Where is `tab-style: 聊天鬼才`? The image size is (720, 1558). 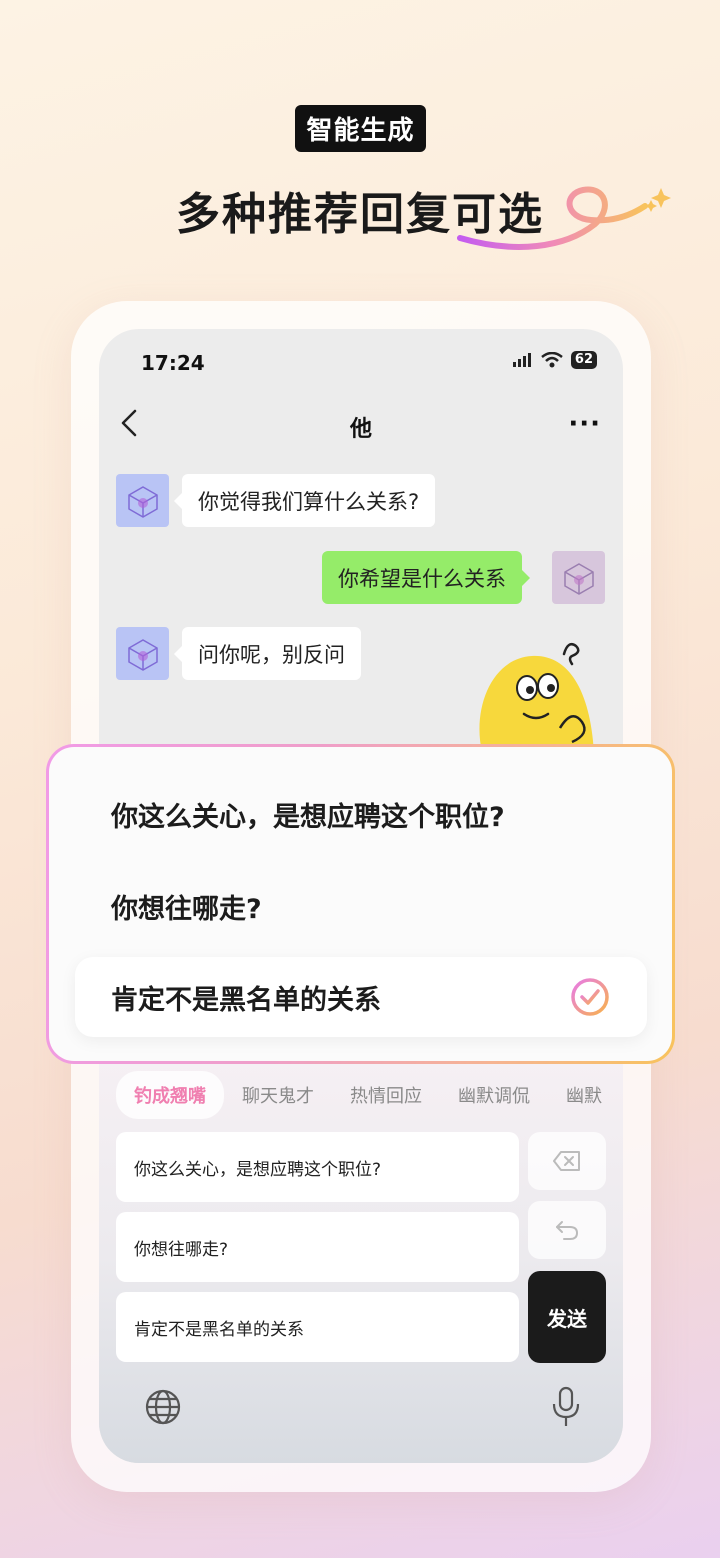 tab-style: 聊天鬼才 is located at coordinates (278, 1095).